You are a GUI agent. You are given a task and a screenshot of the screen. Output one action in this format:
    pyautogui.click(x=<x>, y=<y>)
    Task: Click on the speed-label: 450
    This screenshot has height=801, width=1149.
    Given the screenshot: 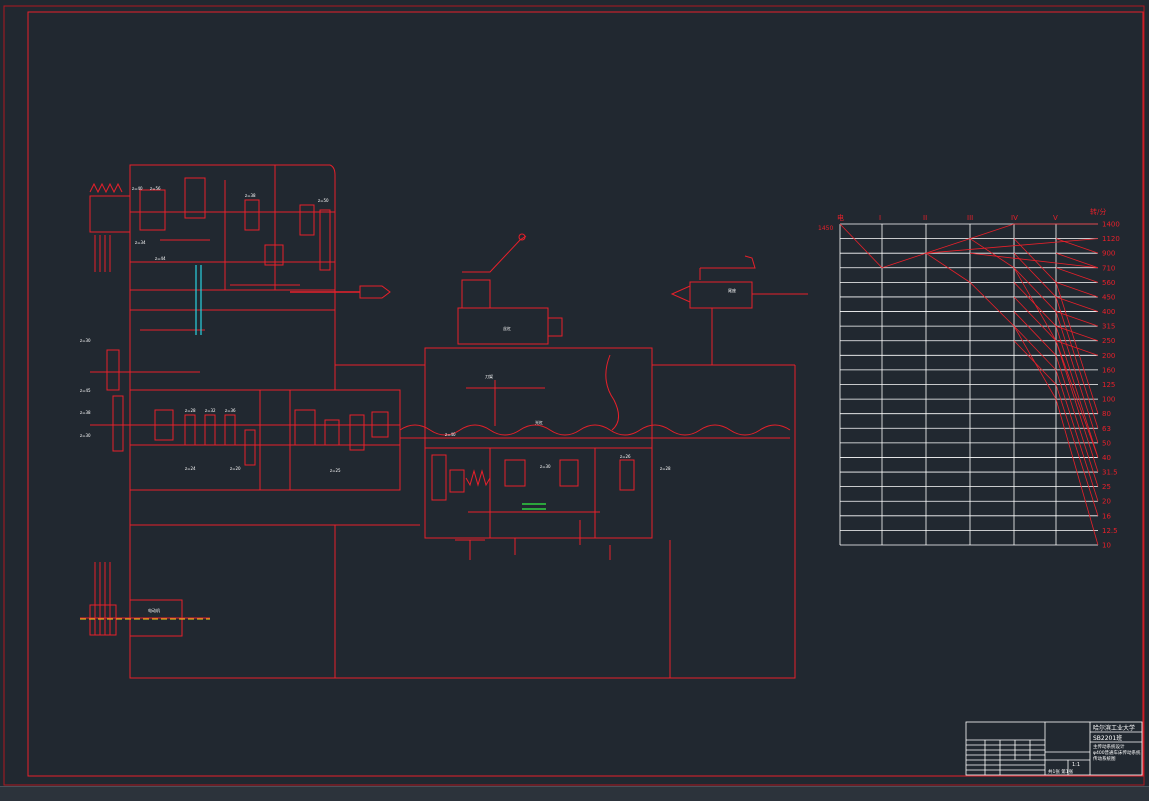 What is the action you would take?
    pyautogui.click(x=1108, y=297)
    